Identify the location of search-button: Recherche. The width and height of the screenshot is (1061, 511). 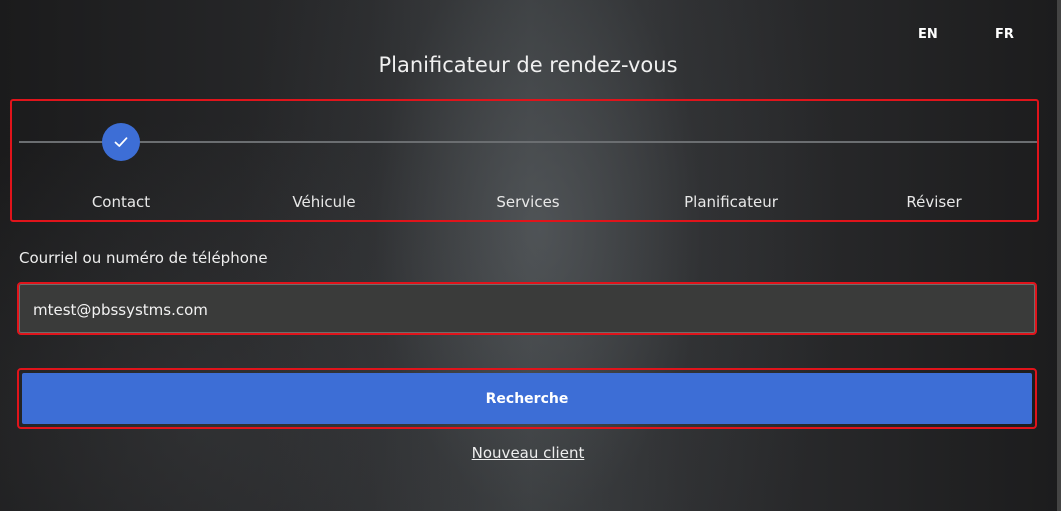
(527, 398).